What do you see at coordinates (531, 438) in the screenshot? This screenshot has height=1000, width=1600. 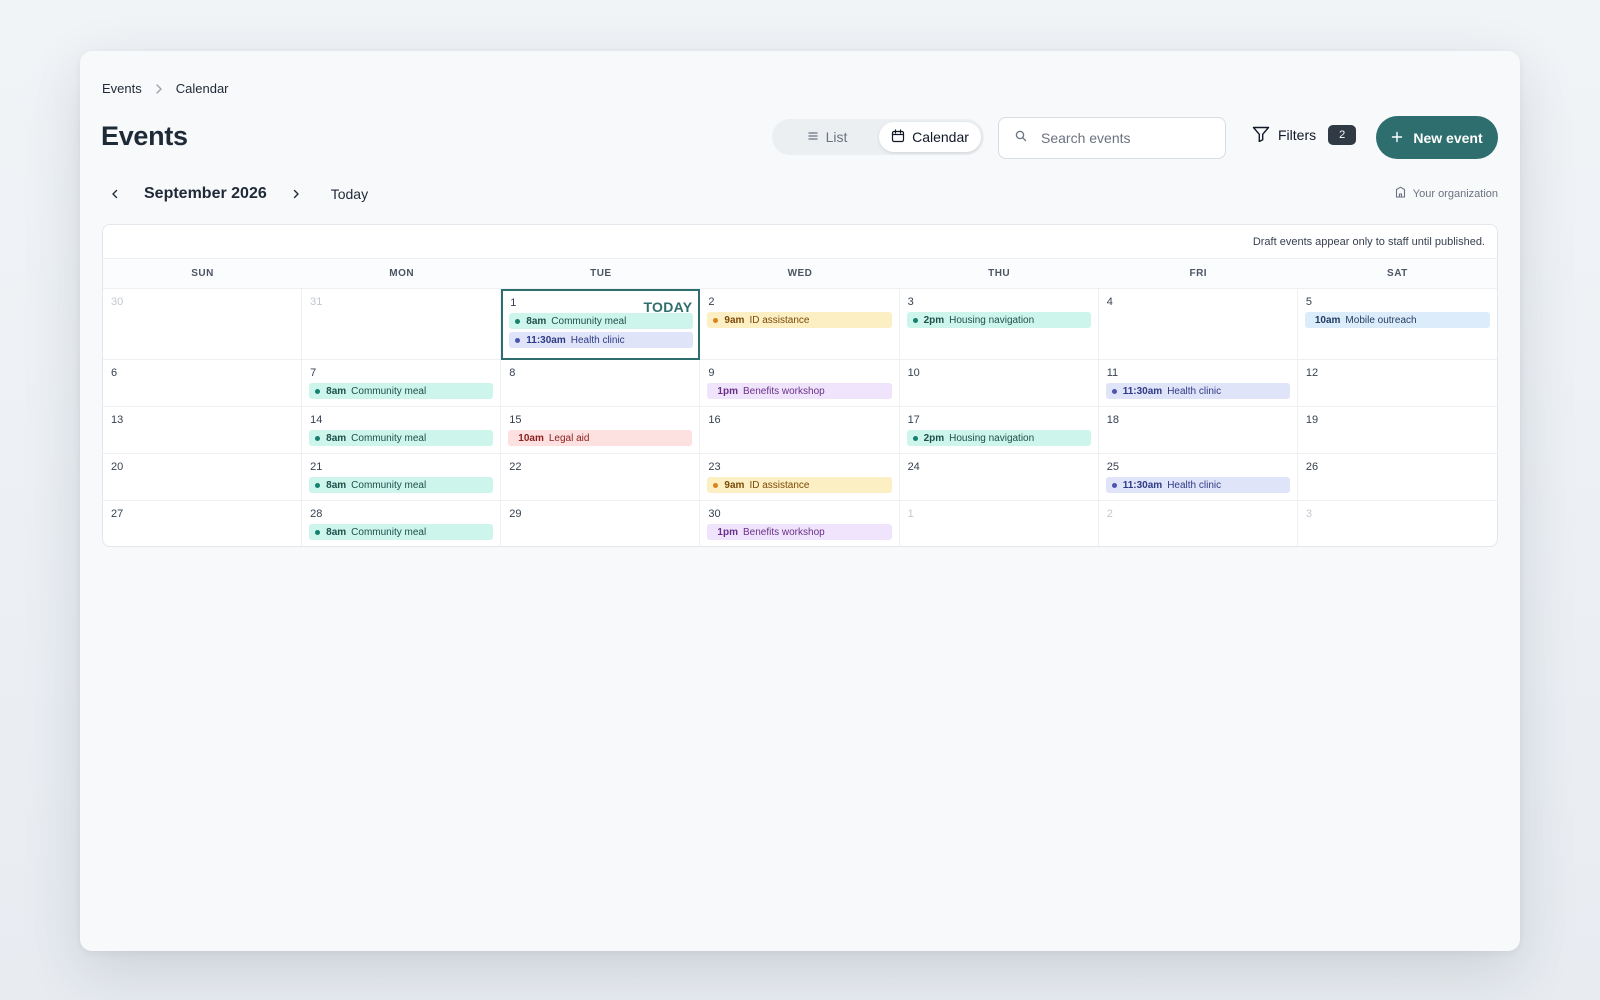 I see `event-time: 10am` at bounding box center [531, 438].